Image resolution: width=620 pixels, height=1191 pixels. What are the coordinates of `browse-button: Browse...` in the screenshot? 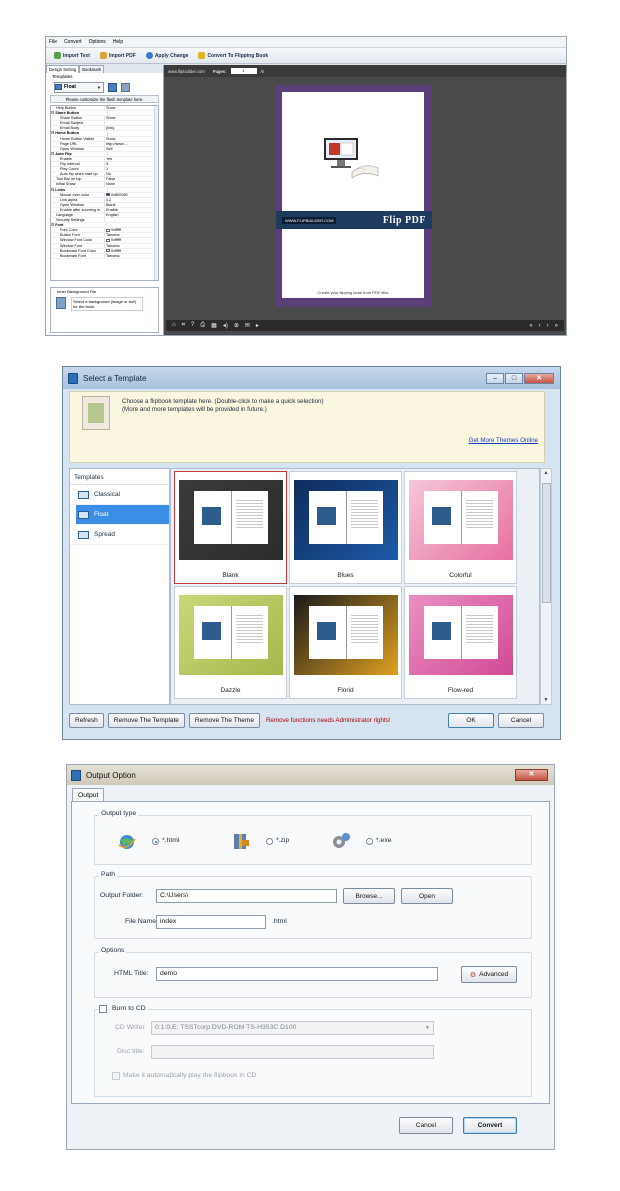 It's located at (369, 896).